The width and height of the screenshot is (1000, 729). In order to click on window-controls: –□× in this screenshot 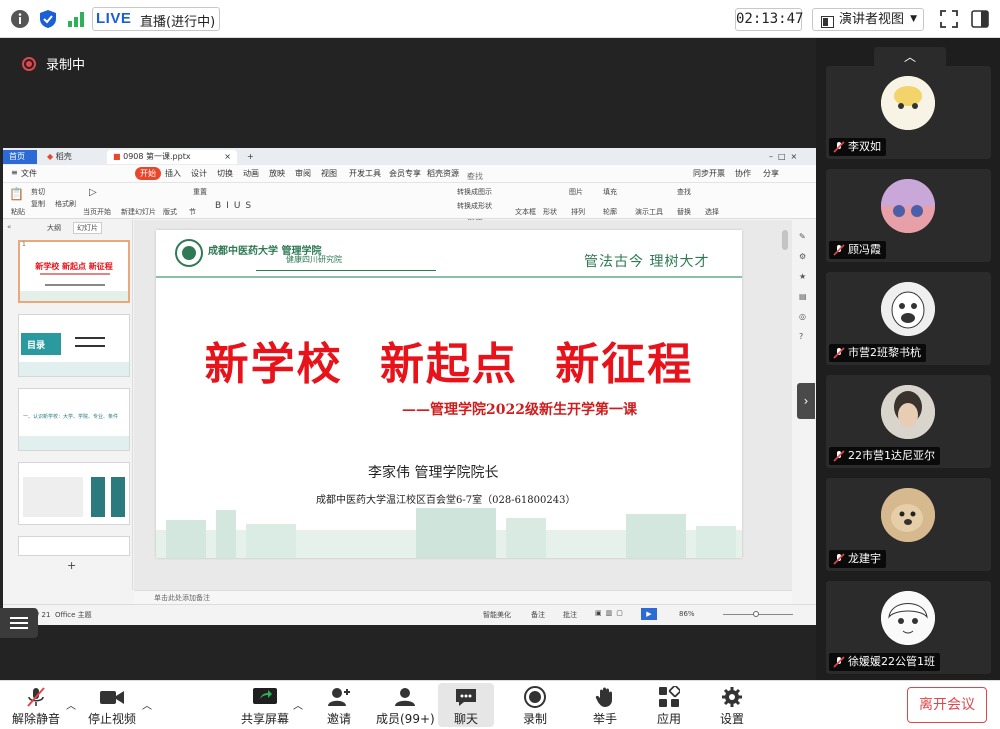, I will do `click(785, 157)`.